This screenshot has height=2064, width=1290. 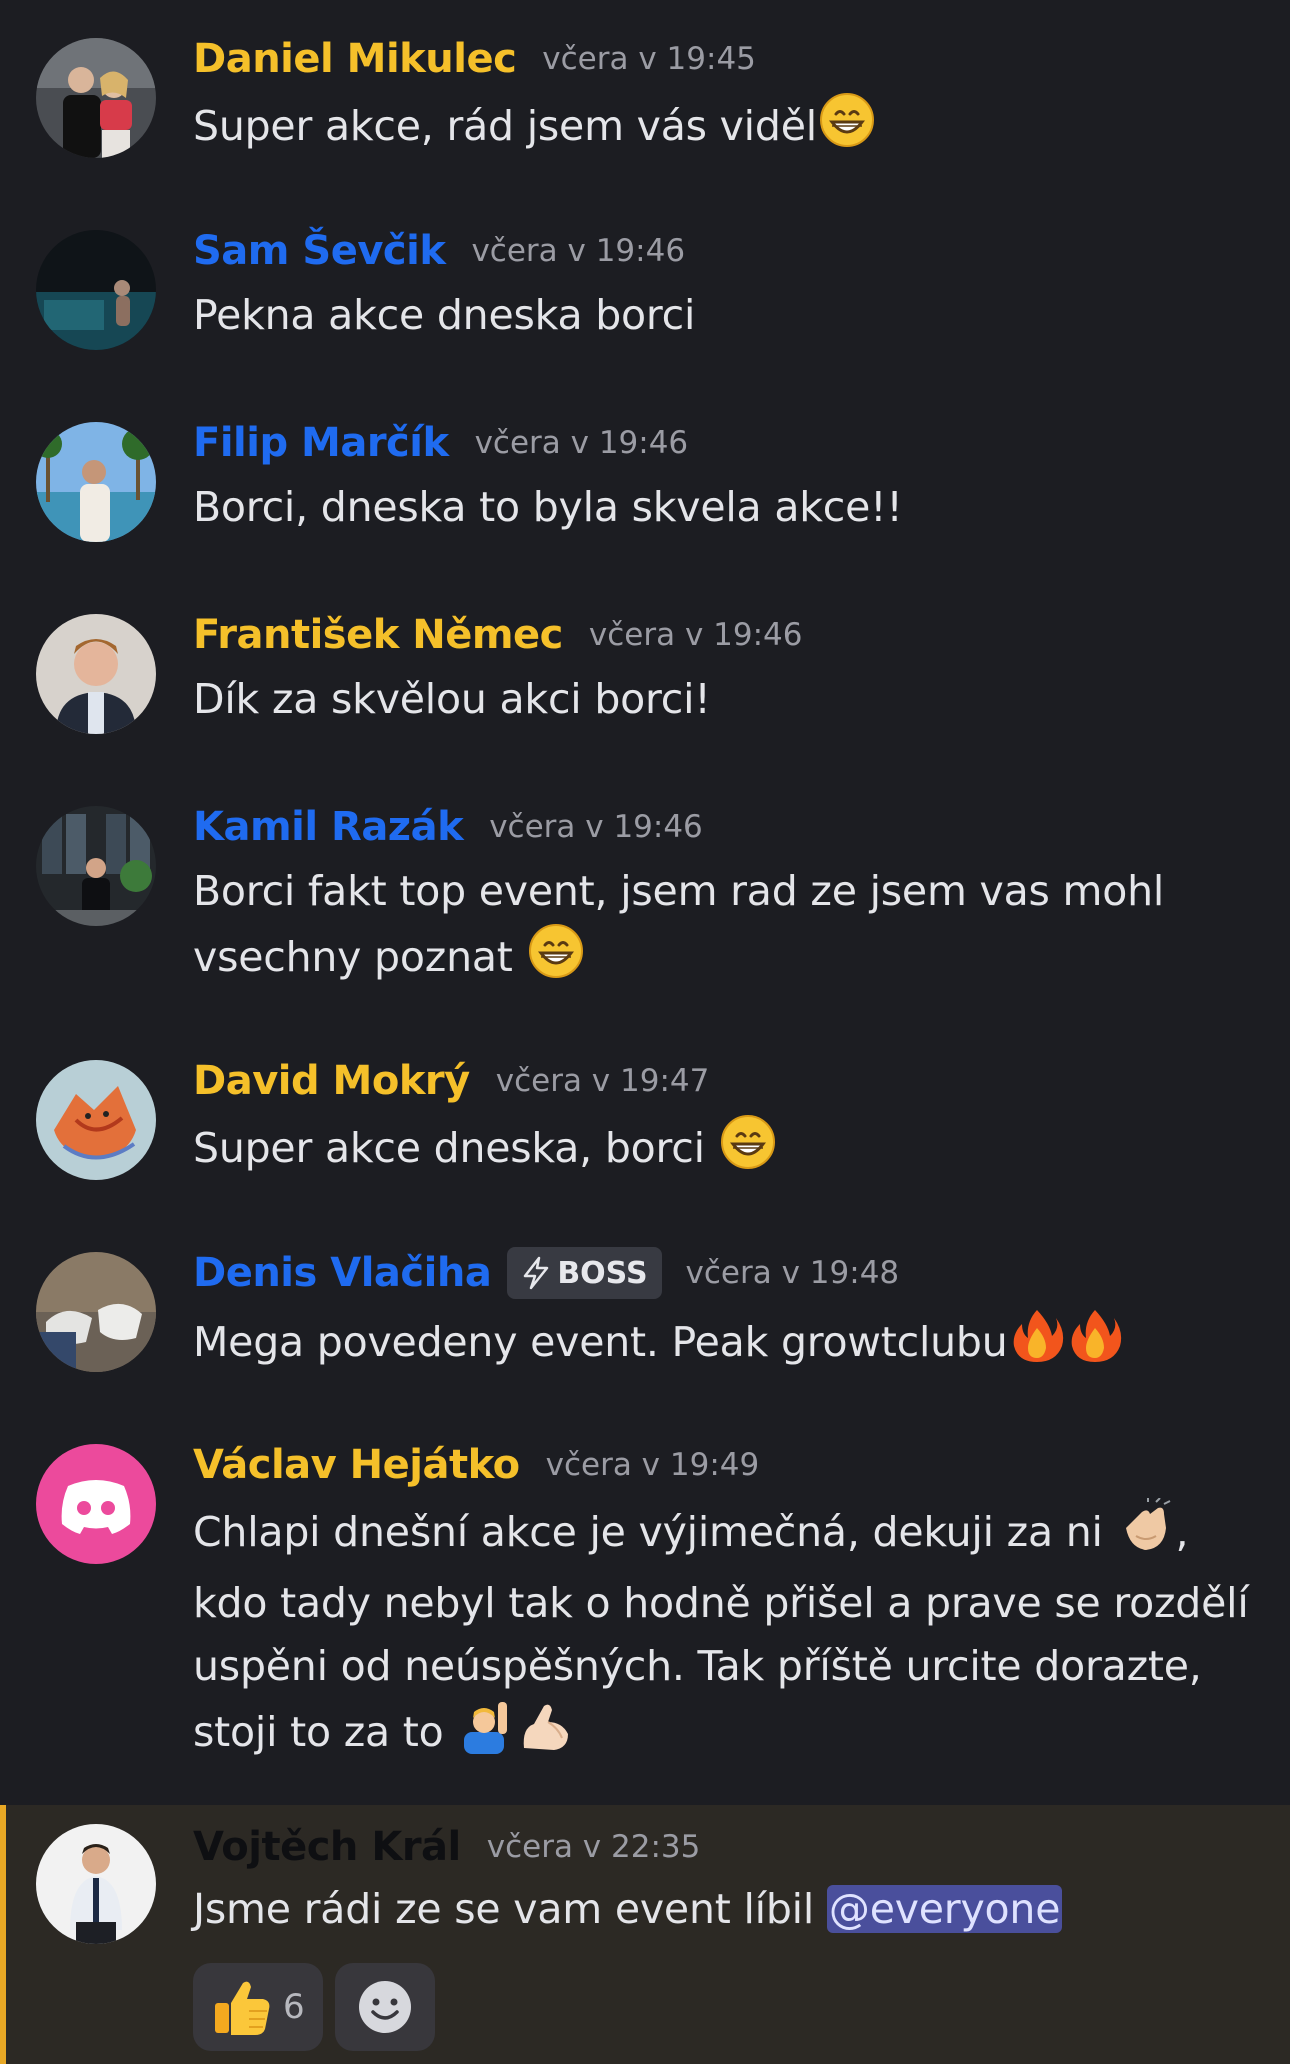 What do you see at coordinates (327, 1847) in the screenshot?
I see `username: Vojtěch Král` at bounding box center [327, 1847].